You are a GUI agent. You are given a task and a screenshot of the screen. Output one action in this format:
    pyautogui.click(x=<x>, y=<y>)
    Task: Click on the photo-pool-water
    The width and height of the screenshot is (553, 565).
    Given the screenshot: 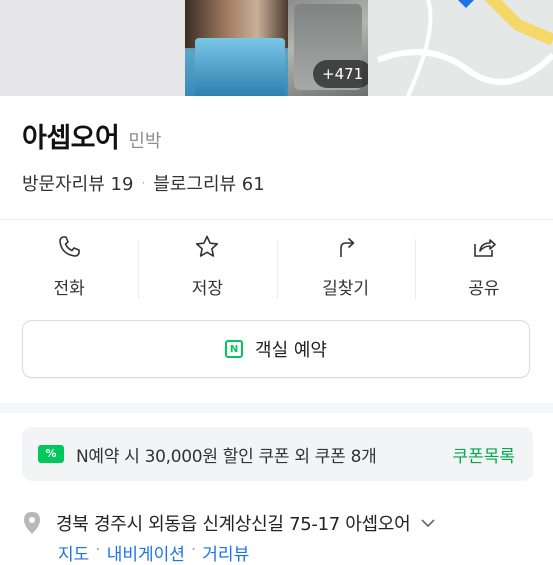 What is the action you would take?
    pyautogui.click(x=240, y=67)
    